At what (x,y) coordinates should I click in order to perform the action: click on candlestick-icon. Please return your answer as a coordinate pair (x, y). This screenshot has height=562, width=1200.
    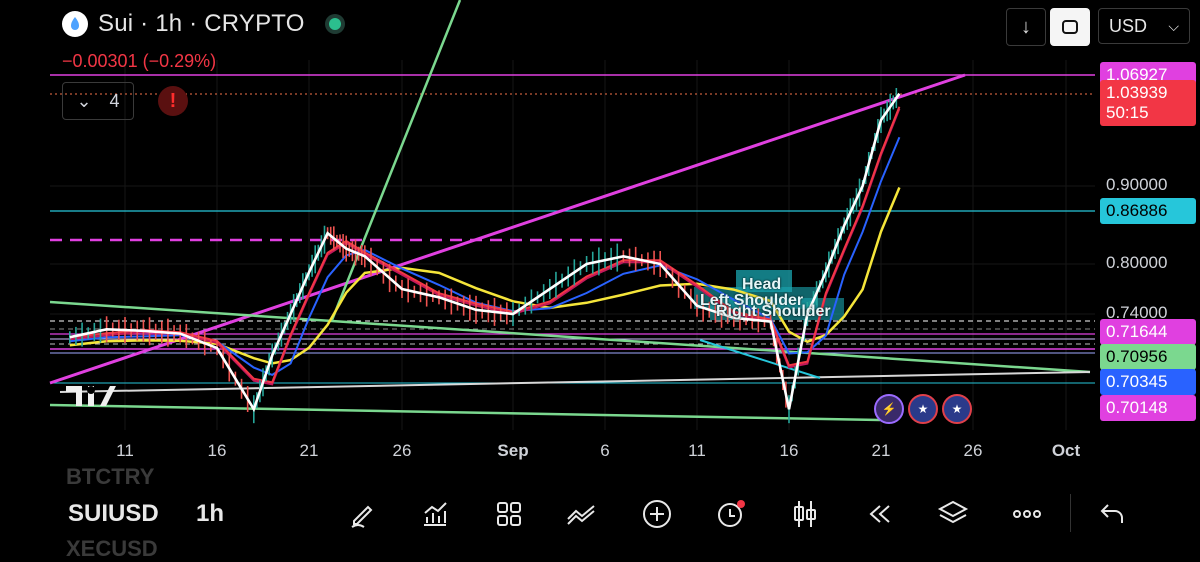
    Looking at the image, I should click on (805, 514).